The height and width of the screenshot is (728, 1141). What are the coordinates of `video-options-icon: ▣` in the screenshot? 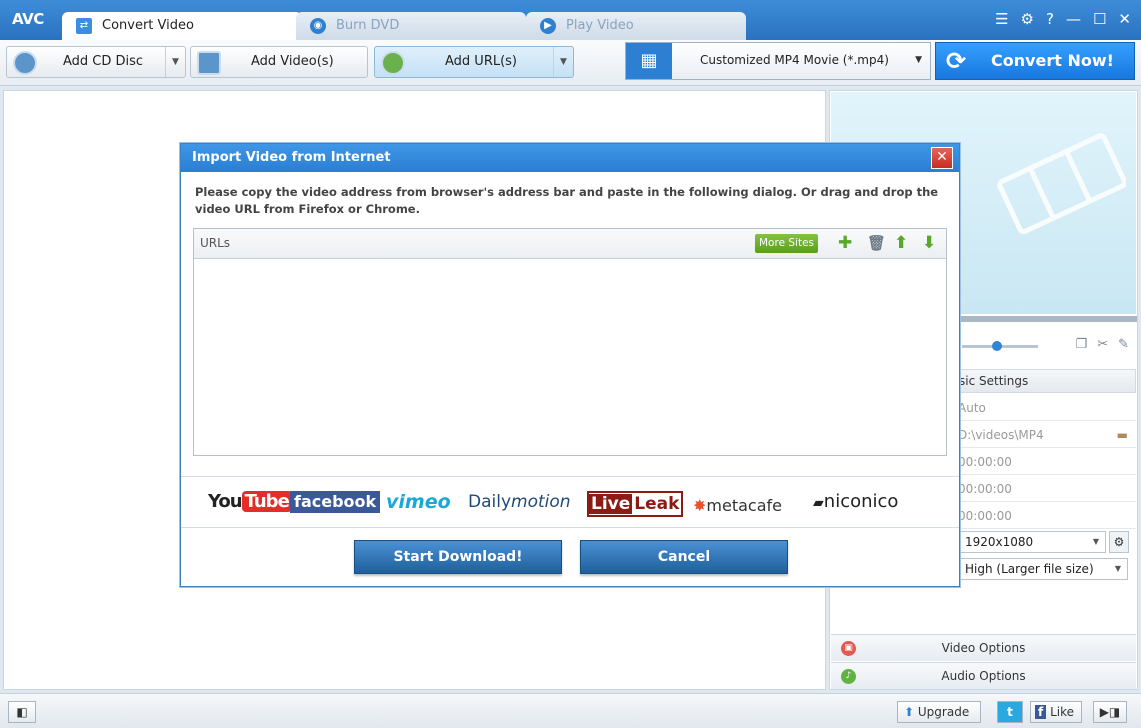 It's located at (848, 648).